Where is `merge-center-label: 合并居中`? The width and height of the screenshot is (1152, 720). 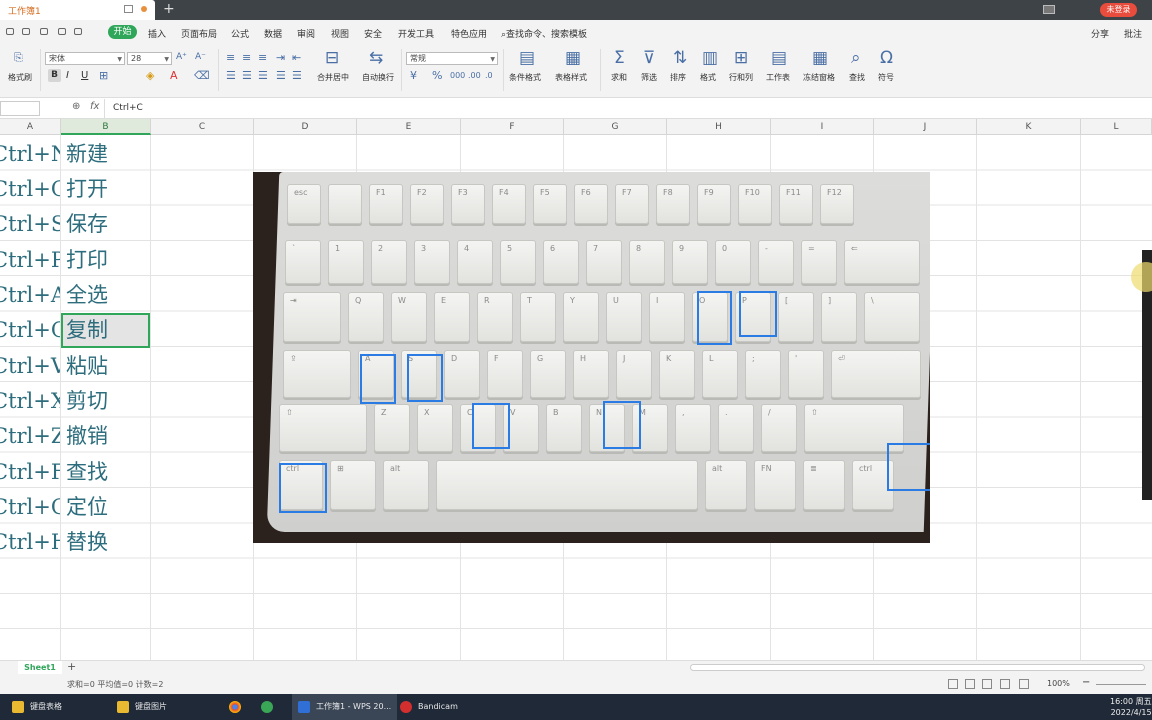 merge-center-label: 合并居中 is located at coordinates (333, 77).